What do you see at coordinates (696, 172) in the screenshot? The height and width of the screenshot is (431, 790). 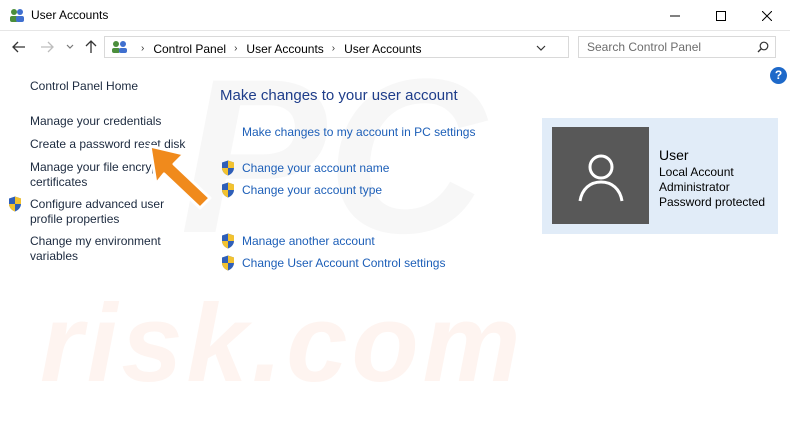 I see `account-type-label: Local Account` at bounding box center [696, 172].